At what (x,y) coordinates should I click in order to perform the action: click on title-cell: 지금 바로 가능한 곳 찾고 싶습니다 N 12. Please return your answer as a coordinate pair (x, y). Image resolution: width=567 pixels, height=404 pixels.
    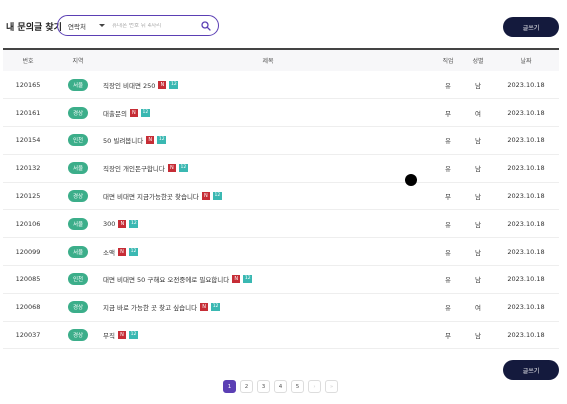
    Looking at the image, I should click on (268, 307).